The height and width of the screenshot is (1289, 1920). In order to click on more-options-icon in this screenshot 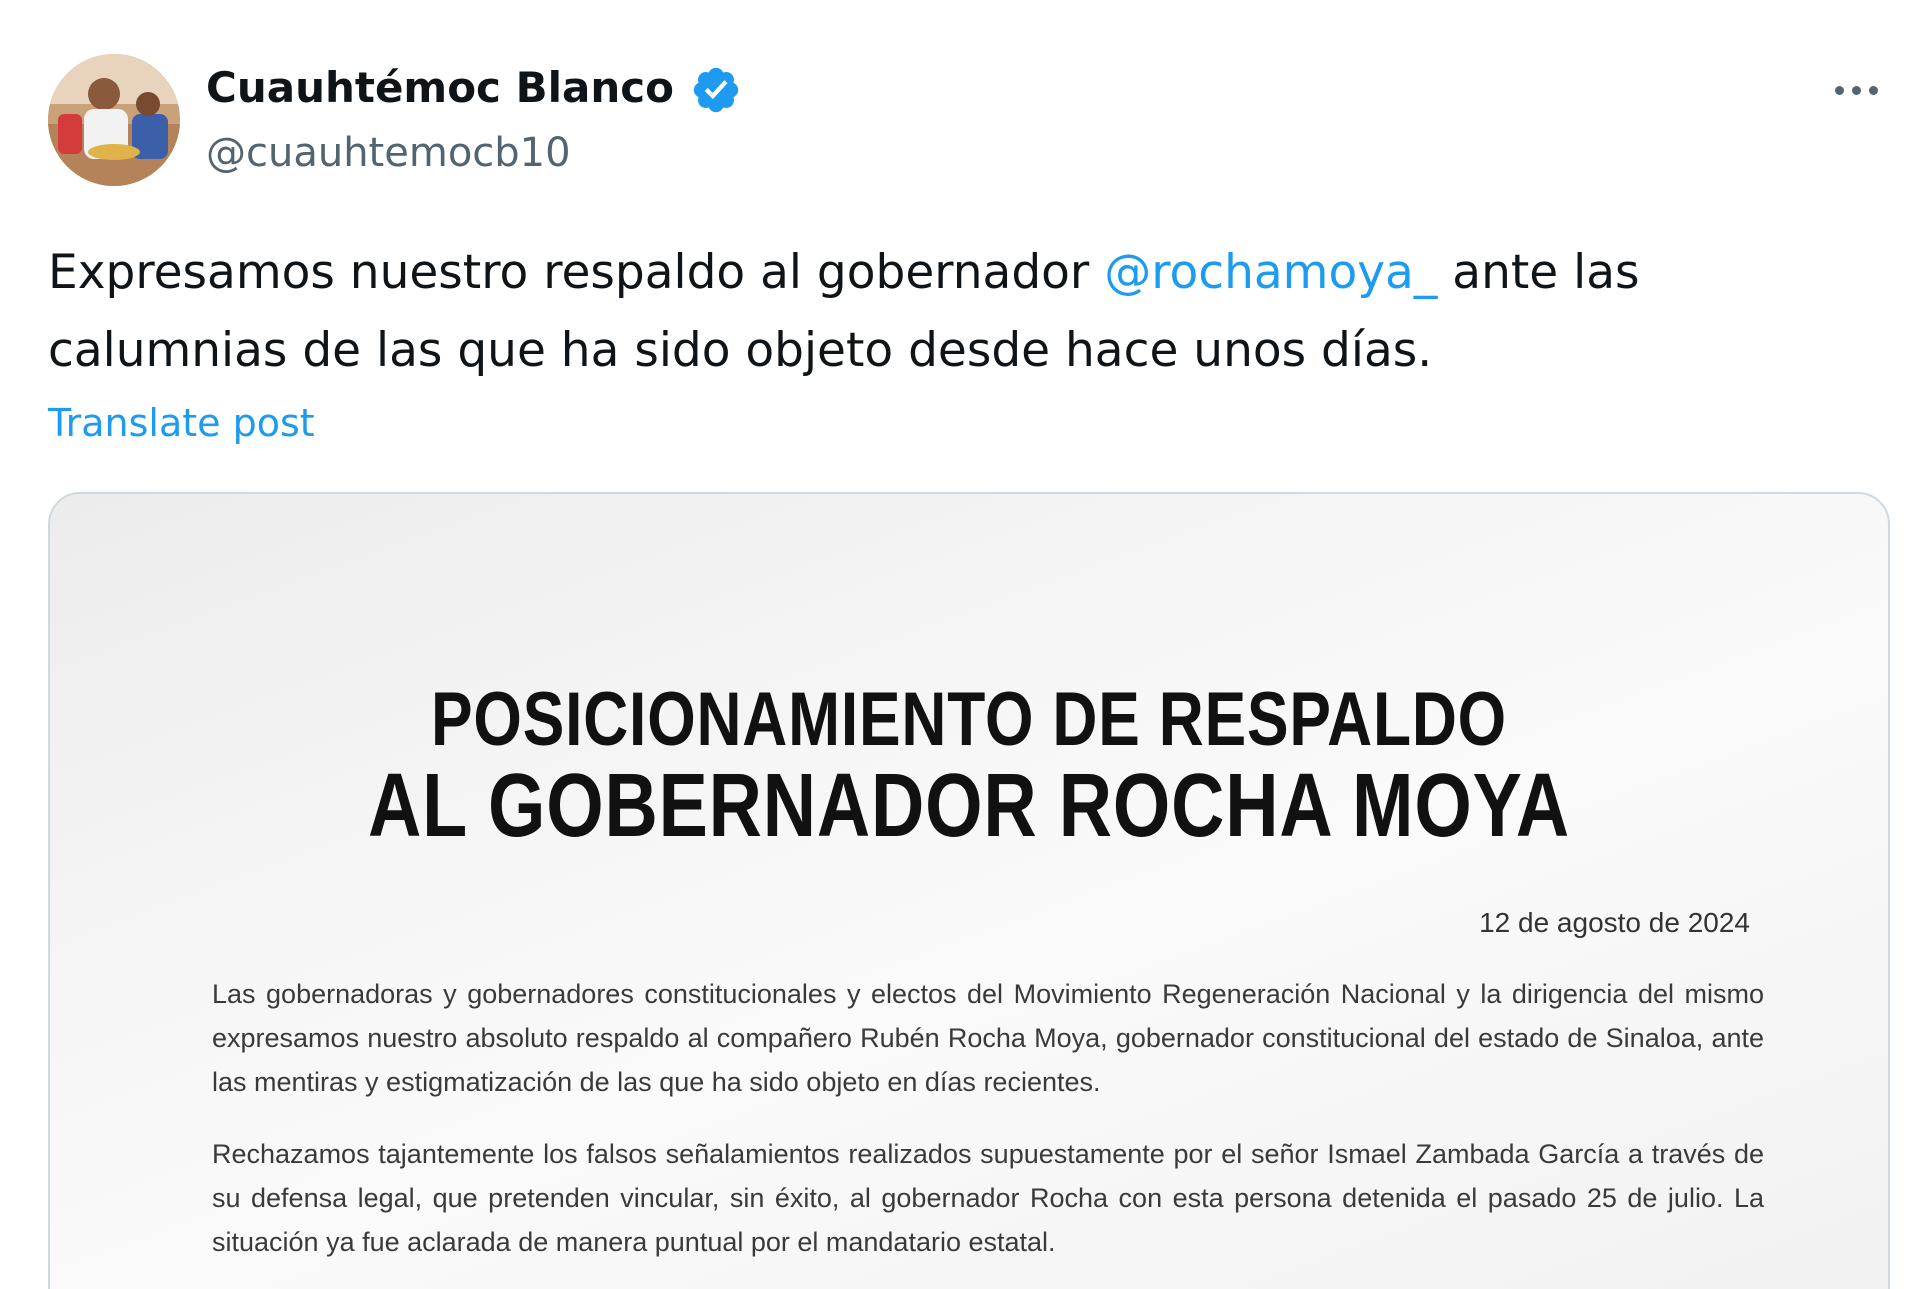, I will do `click(1856, 90)`.